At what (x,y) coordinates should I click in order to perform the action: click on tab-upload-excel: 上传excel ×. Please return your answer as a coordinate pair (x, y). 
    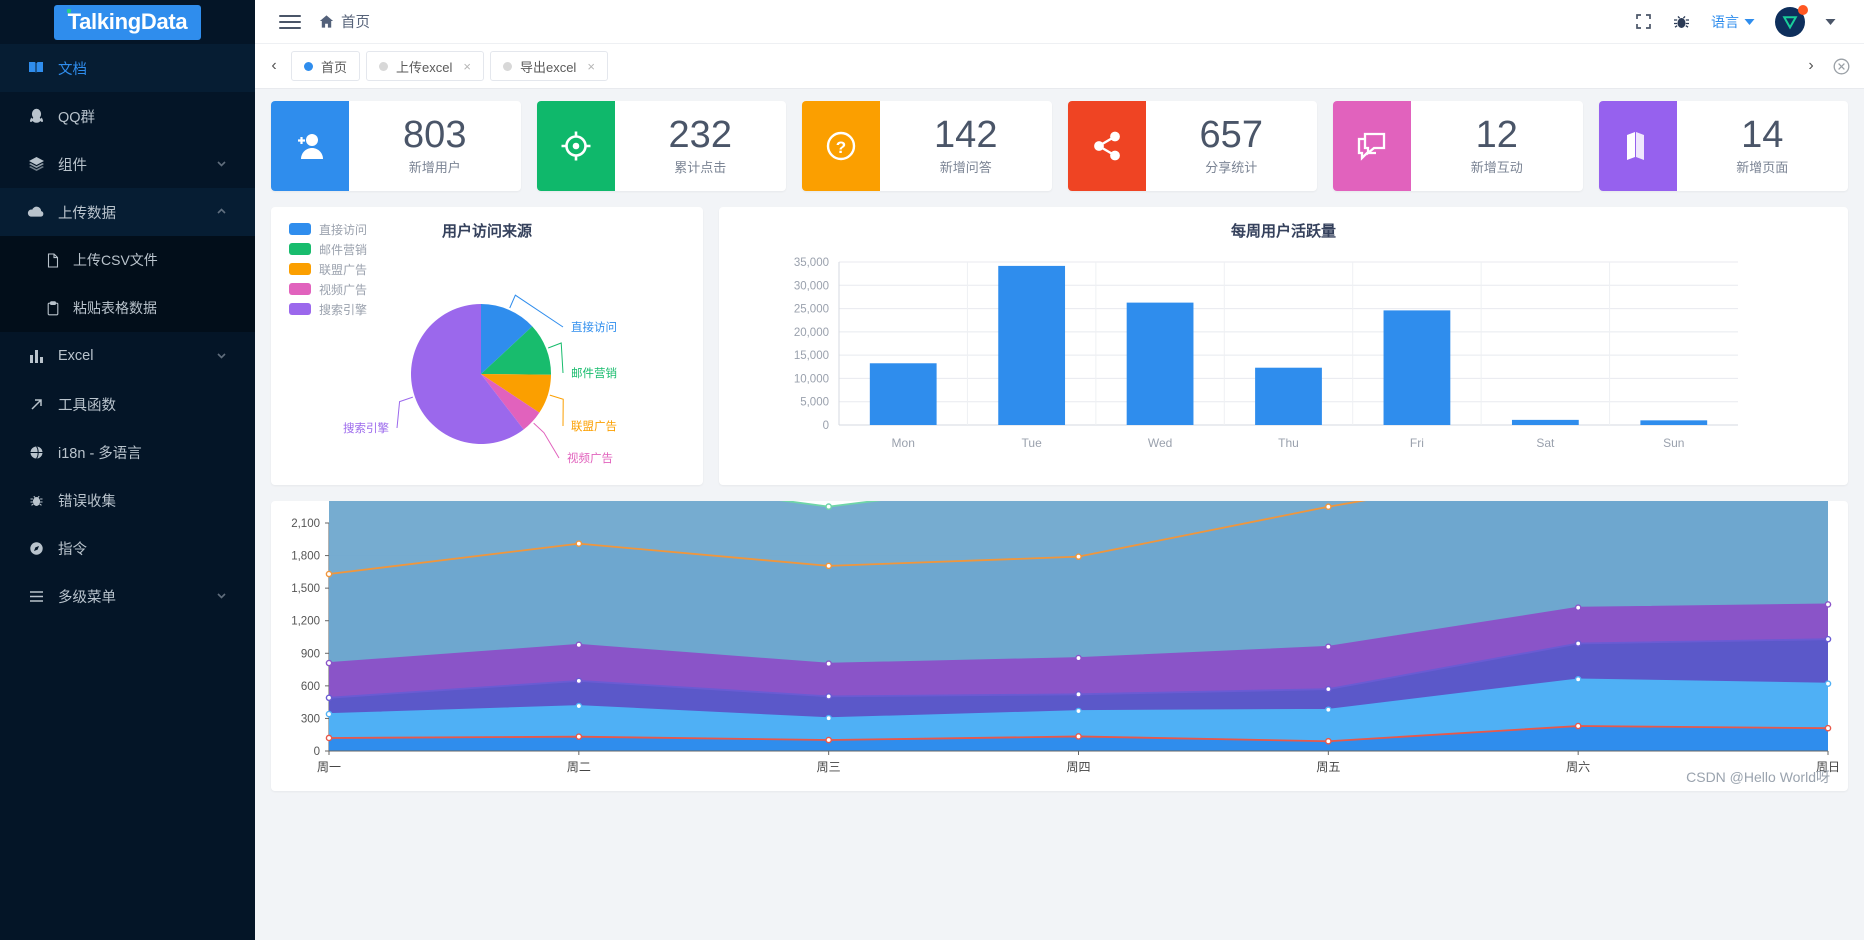
    Looking at the image, I should click on (425, 66).